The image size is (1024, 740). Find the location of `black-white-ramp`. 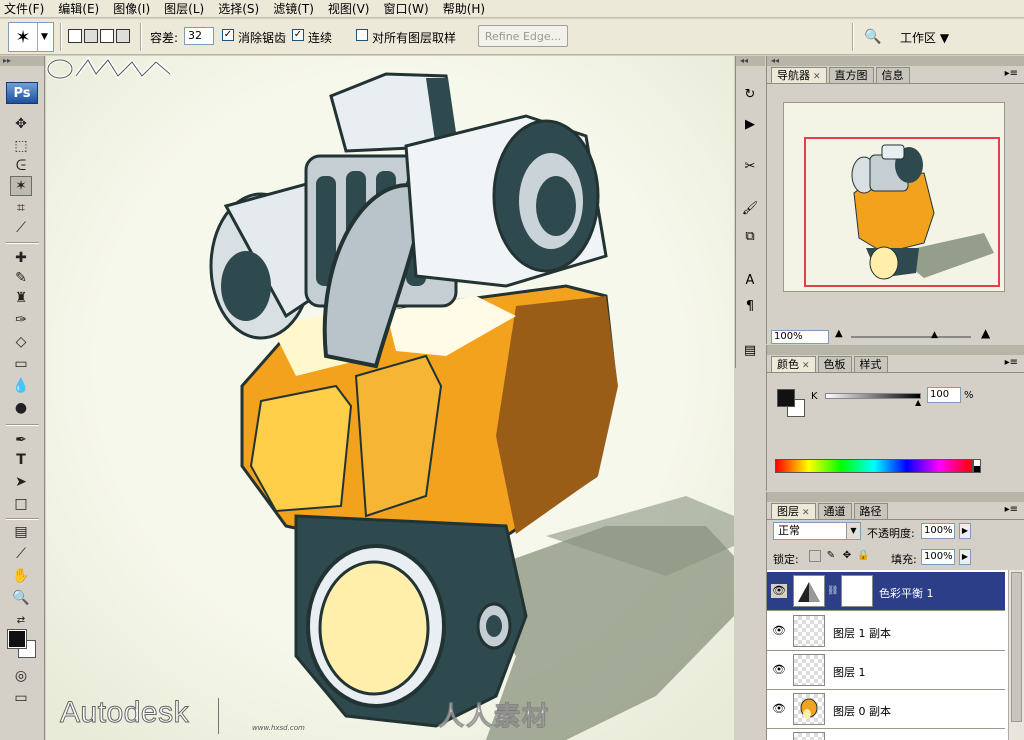

black-white-ramp is located at coordinates (977, 466).